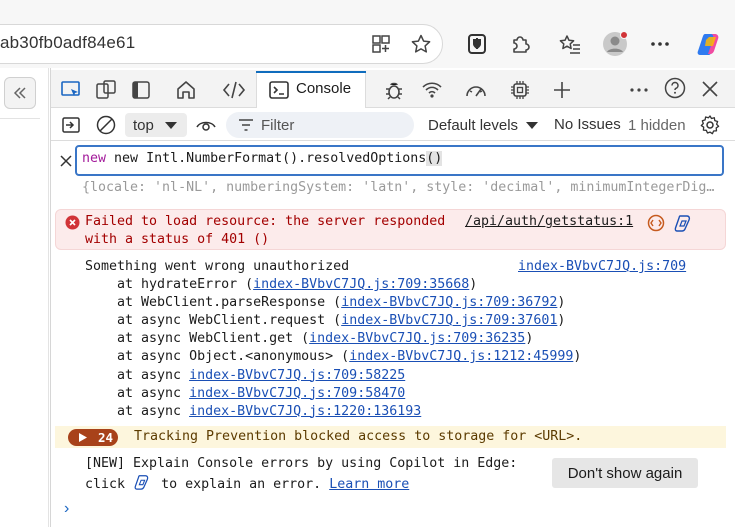 The height and width of the screenshot is (527, 735). What do you see at coordinates (297, 393) in the screenshot?
I see `stack-frame-link: index-BVbvC7JQ.js:709:58470` at bounding box center [297, 393].